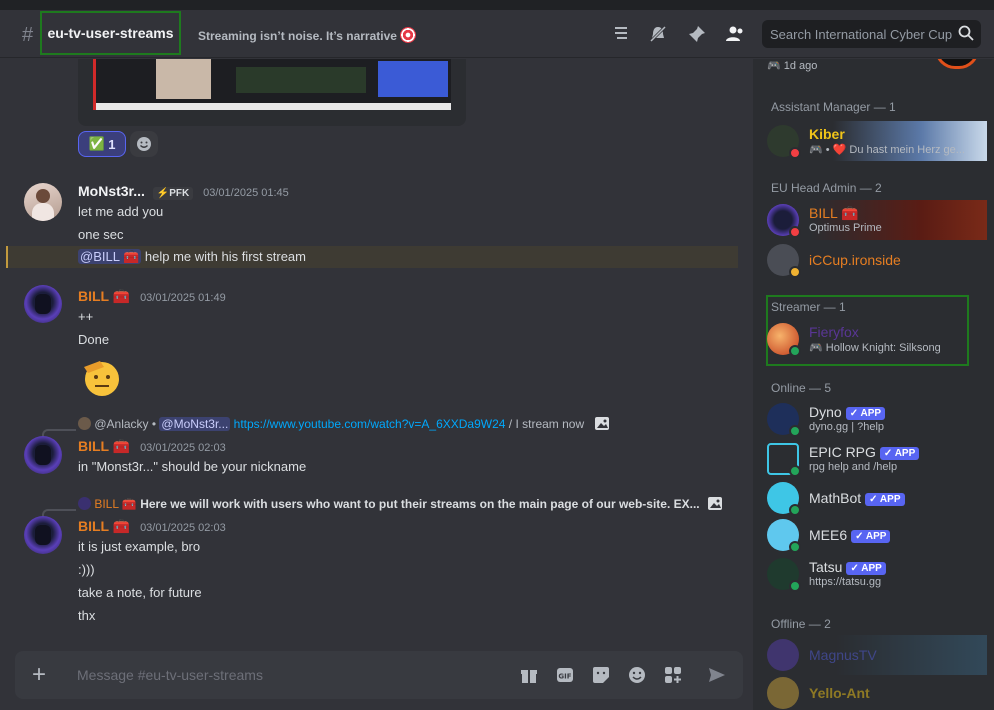 This screenshot has width=994, height=710. I want to click on search-input: Search International Cyber Cup, so click(871, 34).